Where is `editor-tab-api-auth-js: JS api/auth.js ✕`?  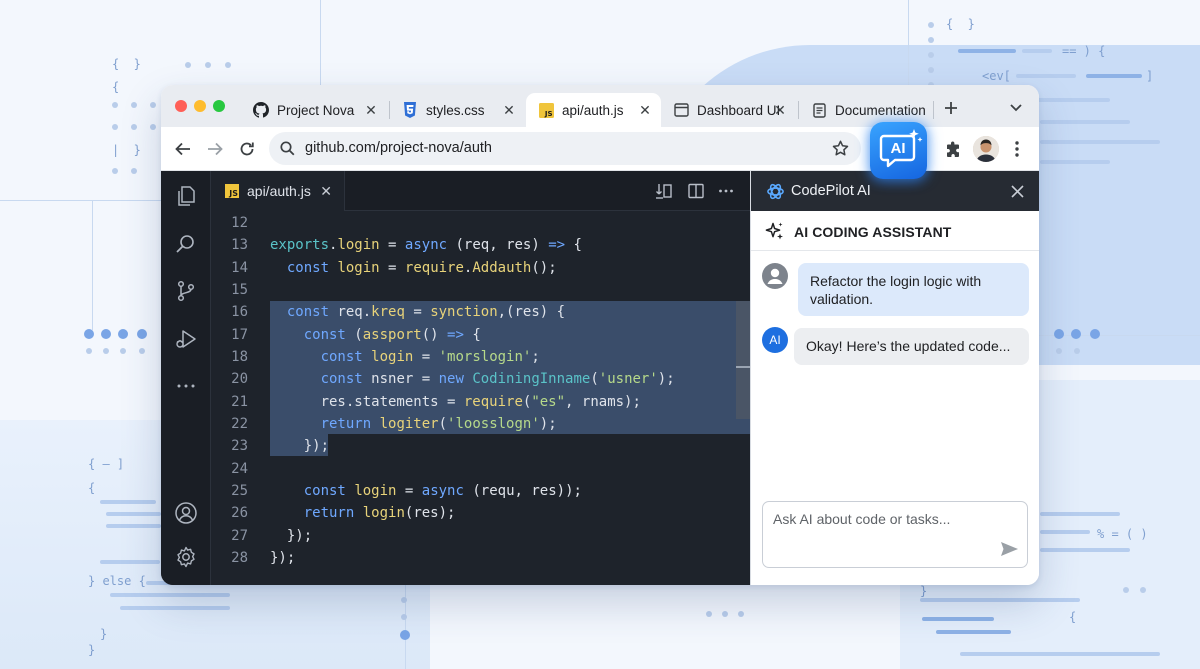 editor-tab-api-auth-js: JS api/auth.js ✕ is located at coordinates (278, 191).